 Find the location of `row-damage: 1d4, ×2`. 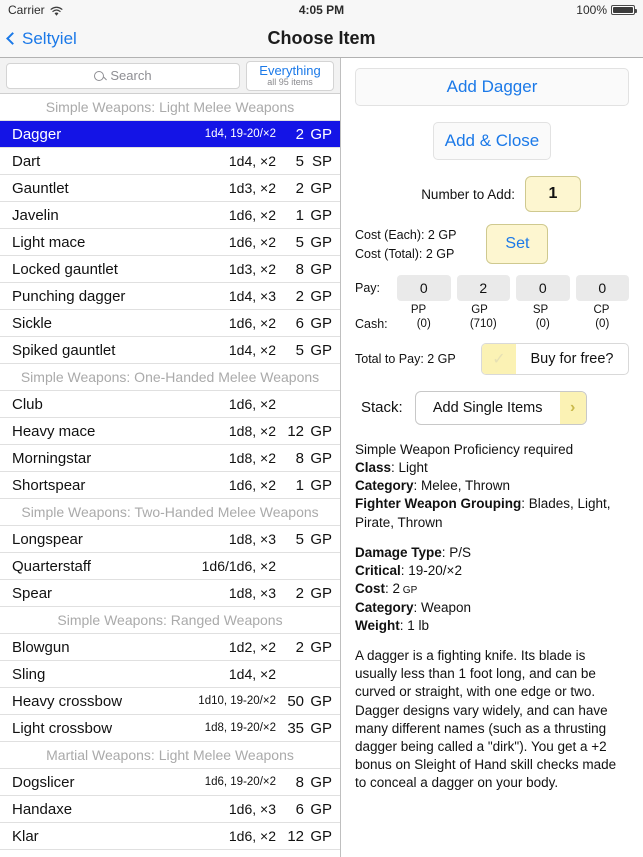

row-damage: 1d4, ×2 is located at coordinates (252, 161).